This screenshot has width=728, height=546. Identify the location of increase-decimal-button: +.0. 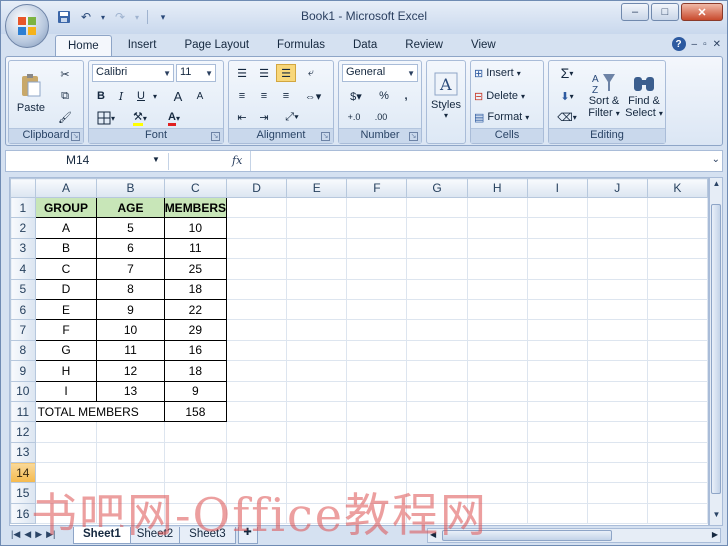
(354, 117).